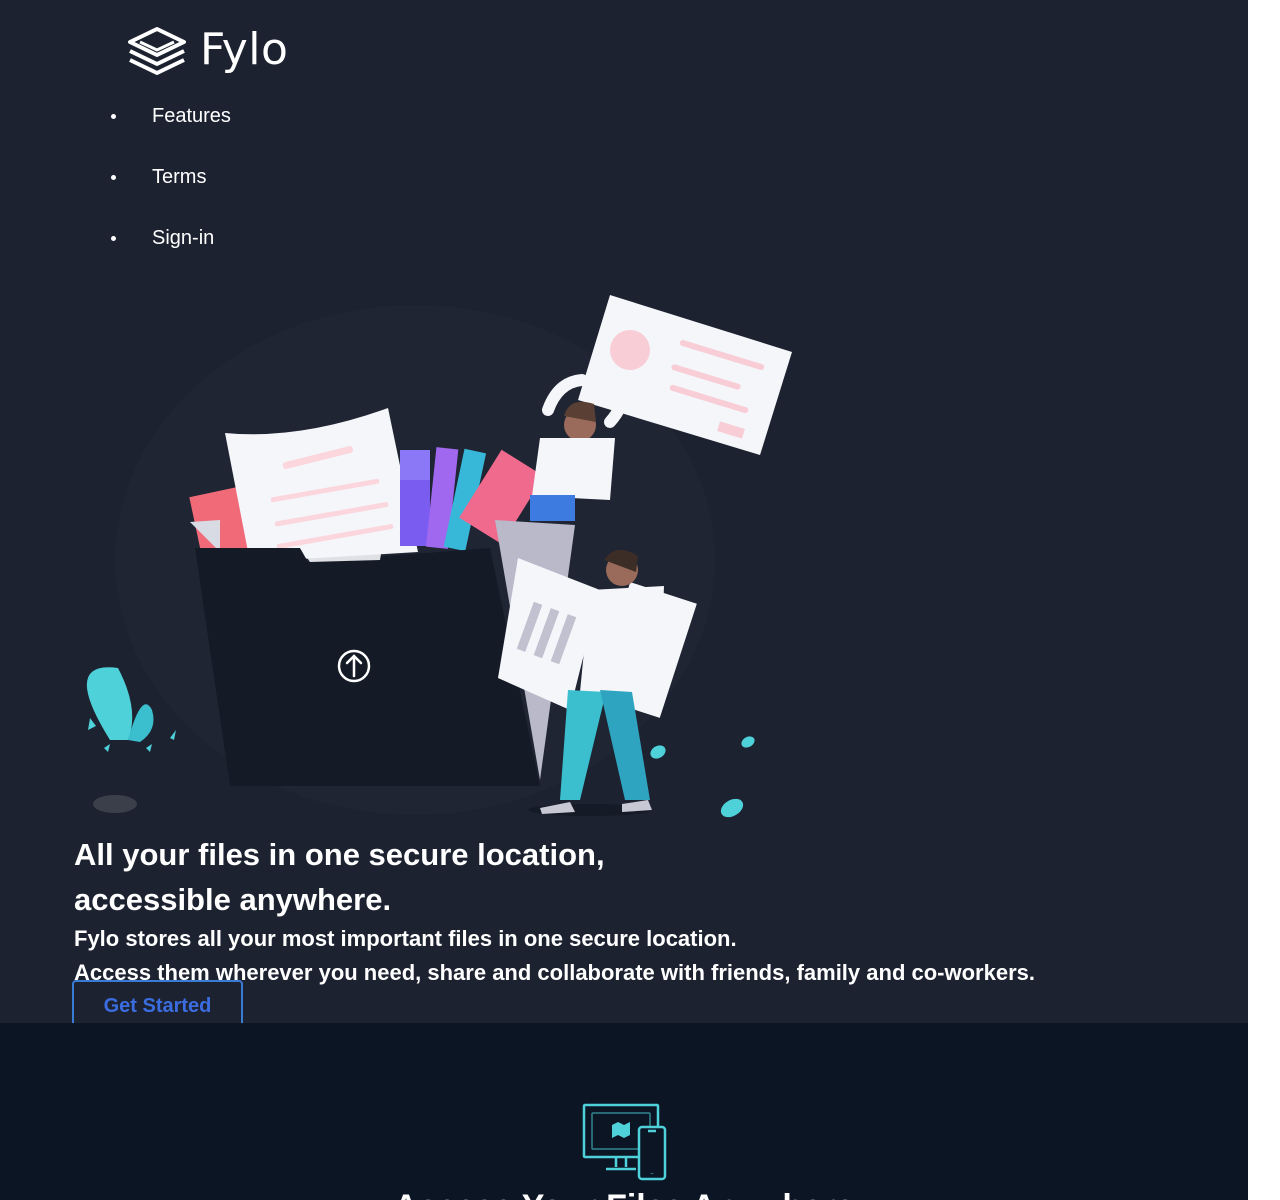  Describe the element at coordinates (191, 116) in the screenshot. I see `nav-link-features: Features` at that location.